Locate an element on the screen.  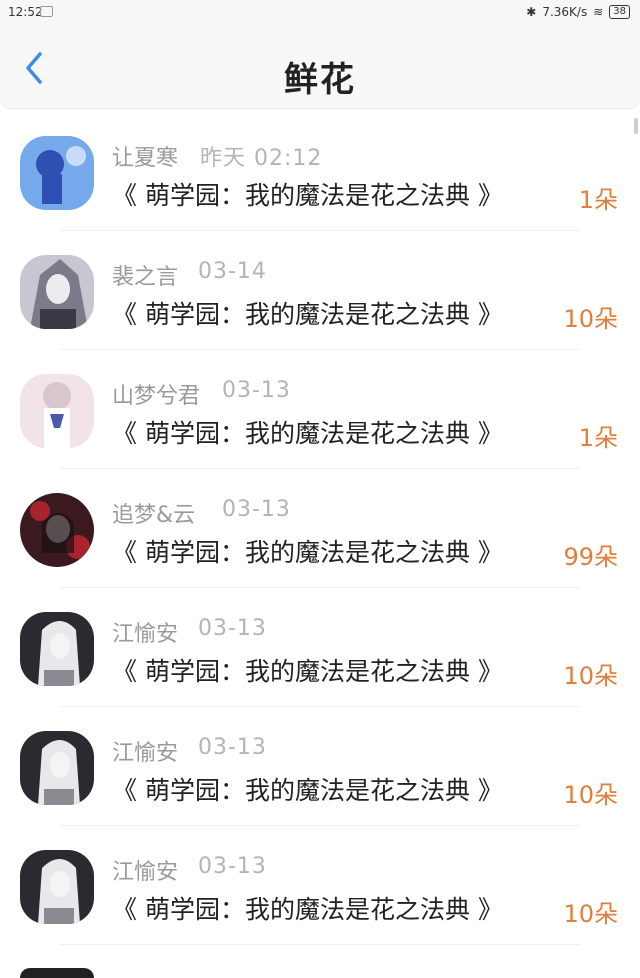
status-right: ✱ 7.36K/s ≋ 38 is located at coordinates (578, 12).